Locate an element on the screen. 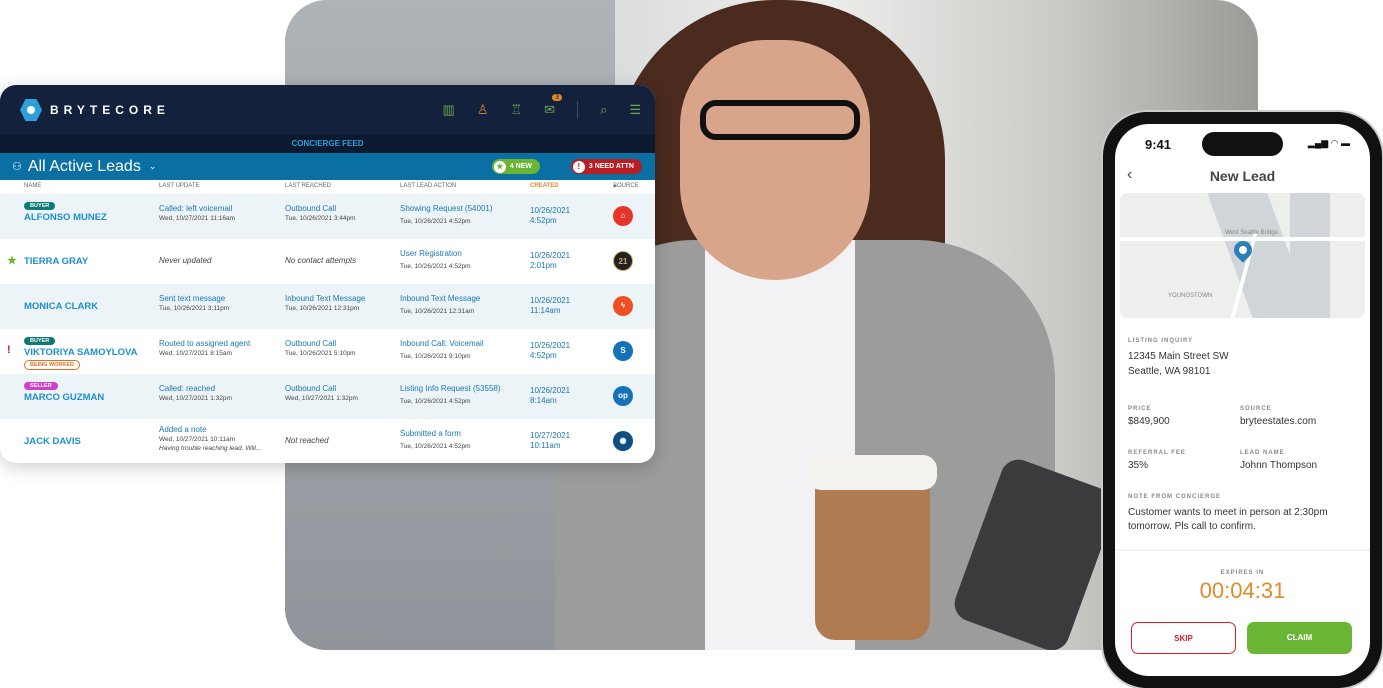 The height and width of the screenshot is (688, 1383). mail-badge: 3 is located at coordinates (557, 97).